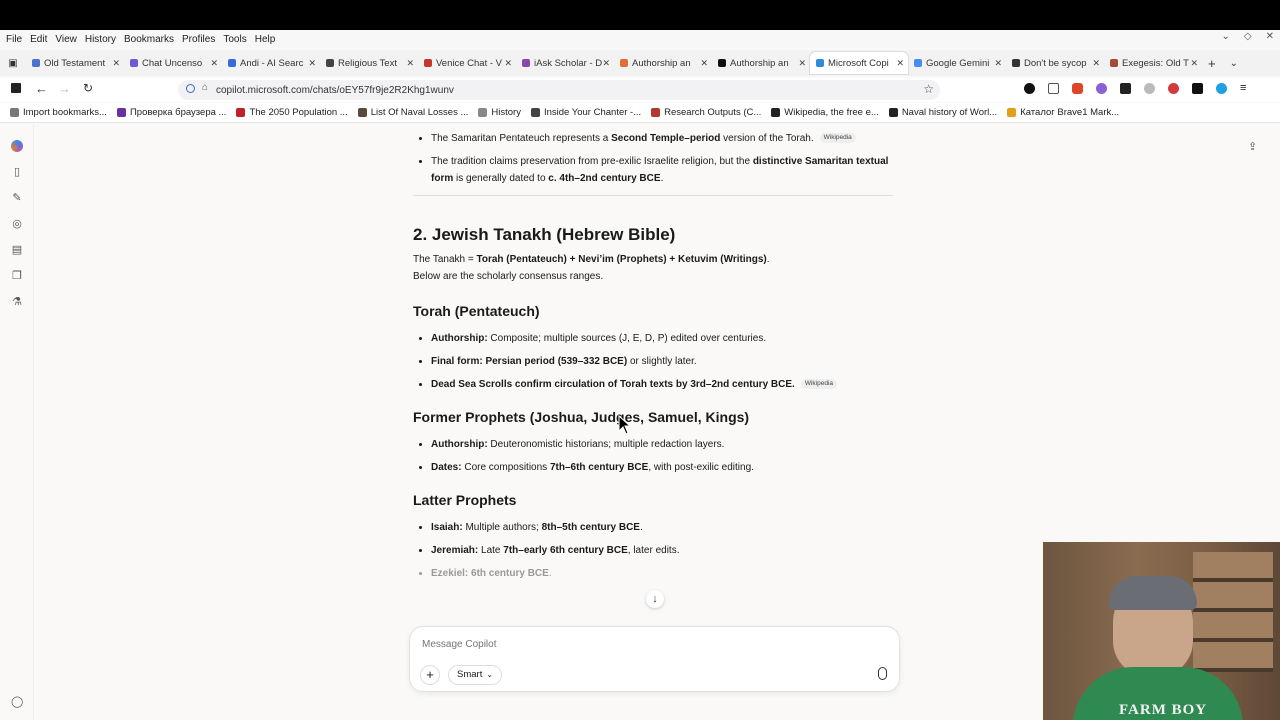 Image resolution: width=1280 pixels, height=720 pixels. Describe the element at coordinates (957, 63) in the screenshot. I see `browser-tab: Google Gemini ✕` at that location.